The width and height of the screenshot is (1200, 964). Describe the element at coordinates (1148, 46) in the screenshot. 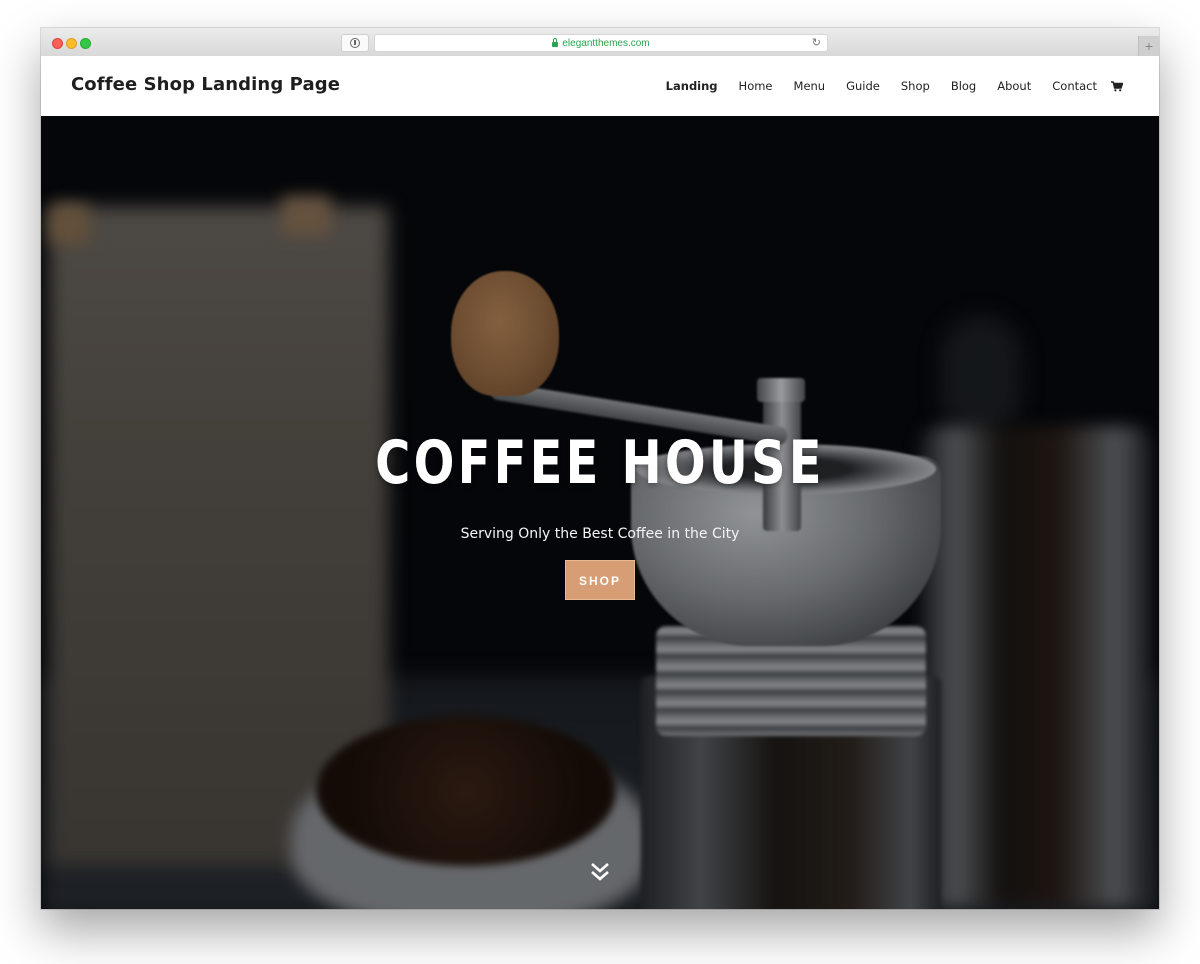

I see `new-tab-button: +` at that location.